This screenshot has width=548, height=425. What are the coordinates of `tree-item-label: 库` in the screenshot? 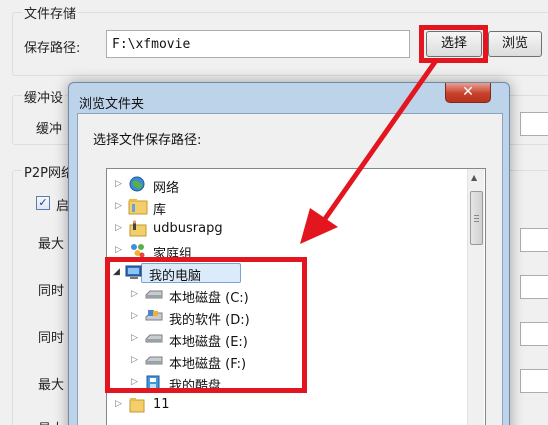 It's located at (160, 210).